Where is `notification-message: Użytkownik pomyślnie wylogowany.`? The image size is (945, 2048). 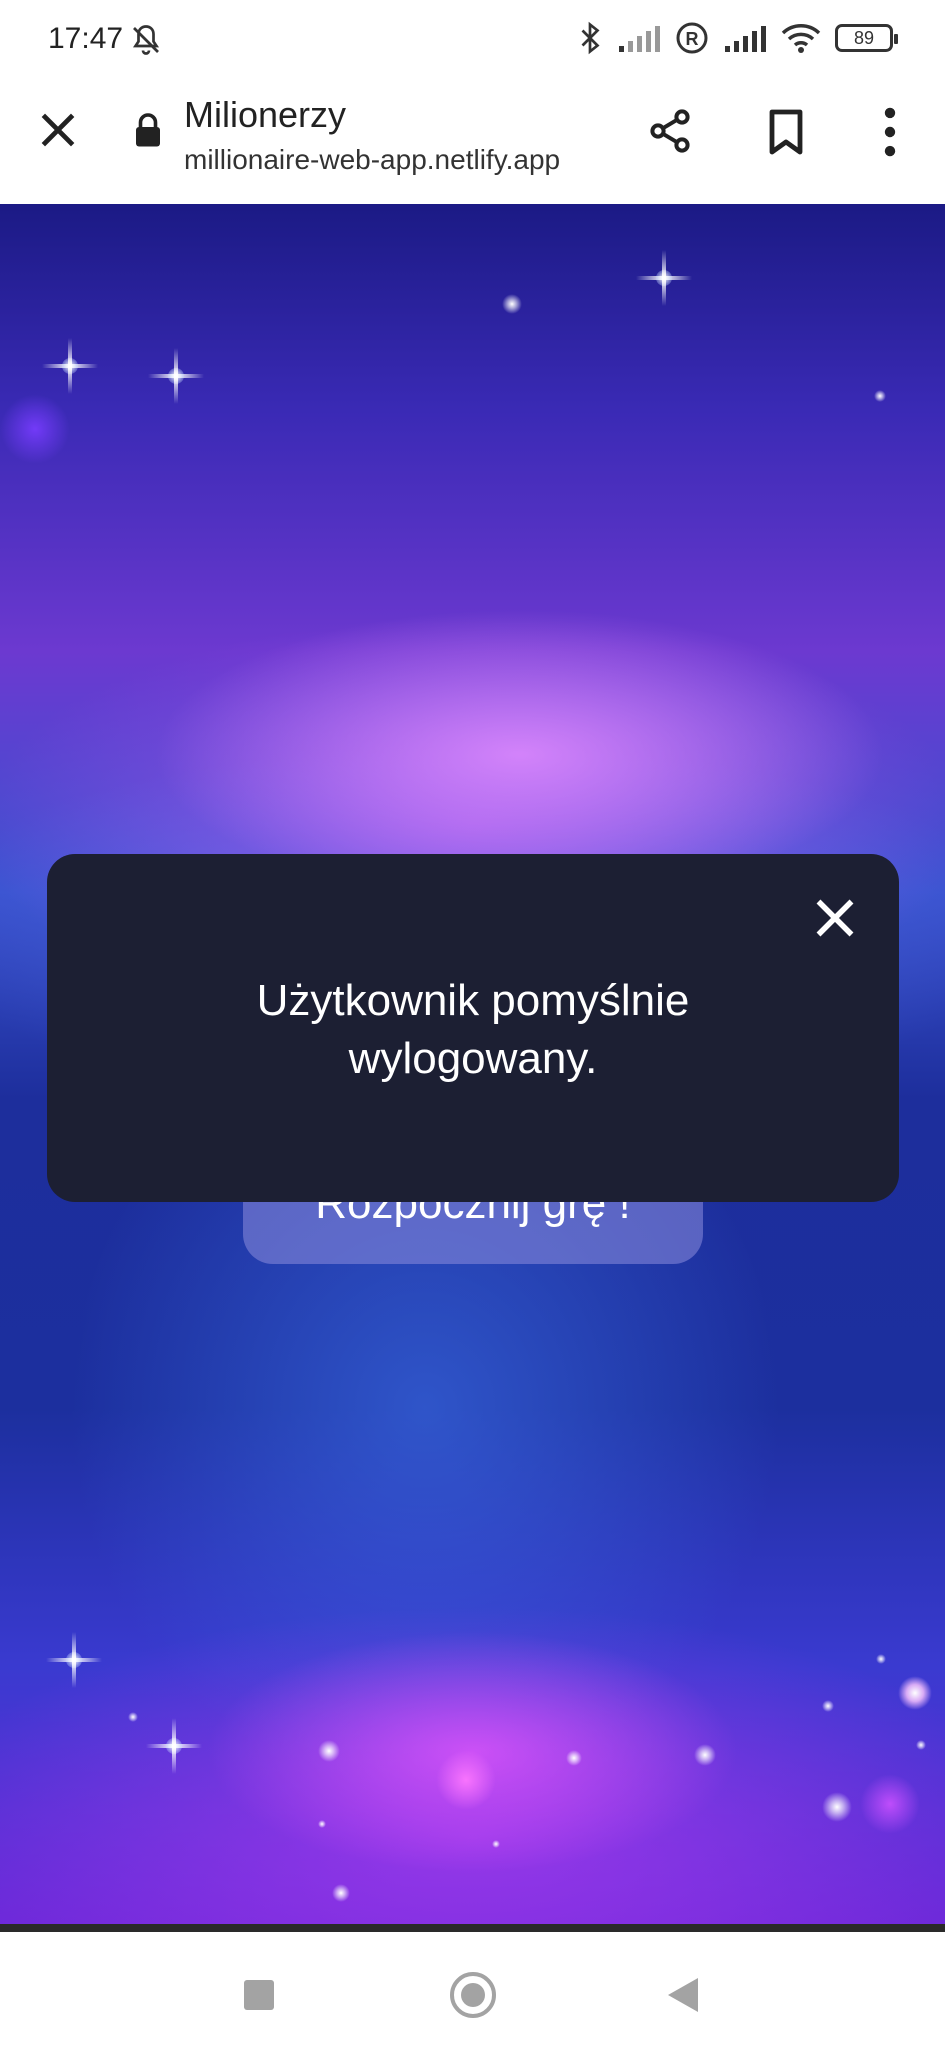
notification-message: Użytkownik pomyślnie wylogowany. is located at coordinates (473, 1030).